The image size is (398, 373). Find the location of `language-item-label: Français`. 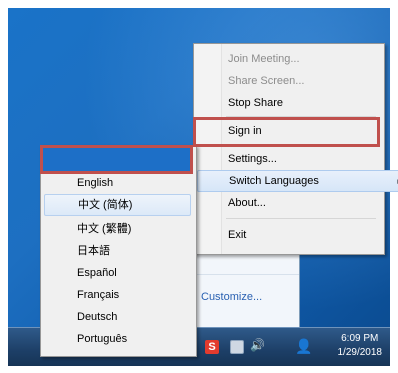

language-item-label: Français is located at coordinates (98, 295).